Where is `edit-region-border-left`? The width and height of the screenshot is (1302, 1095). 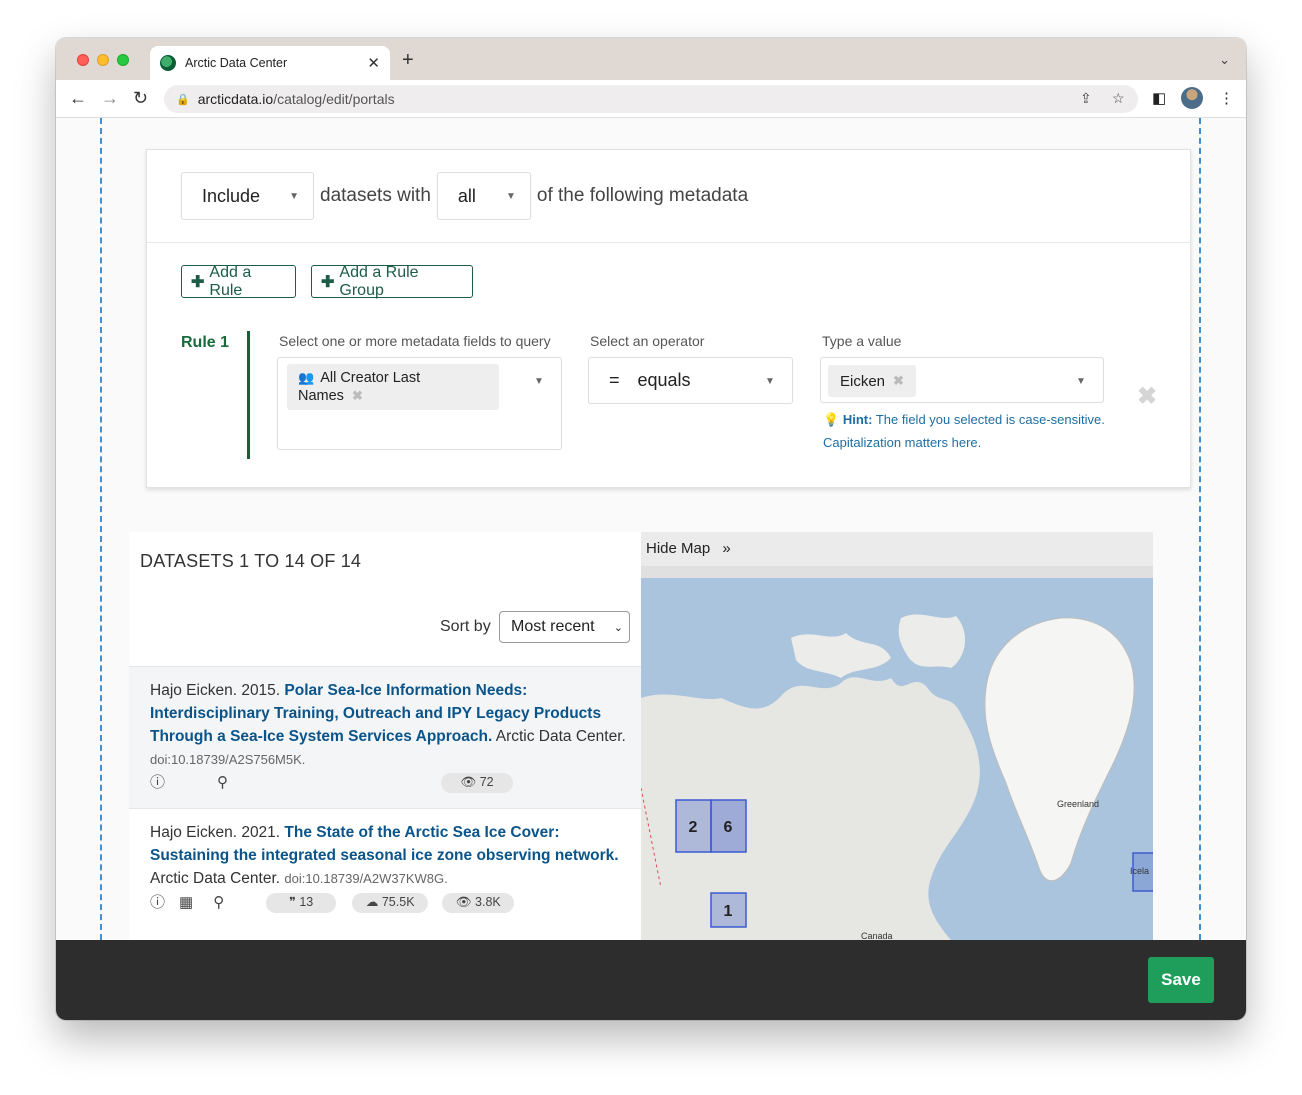
edit-region-border-left is located at coordinates (101, 529).